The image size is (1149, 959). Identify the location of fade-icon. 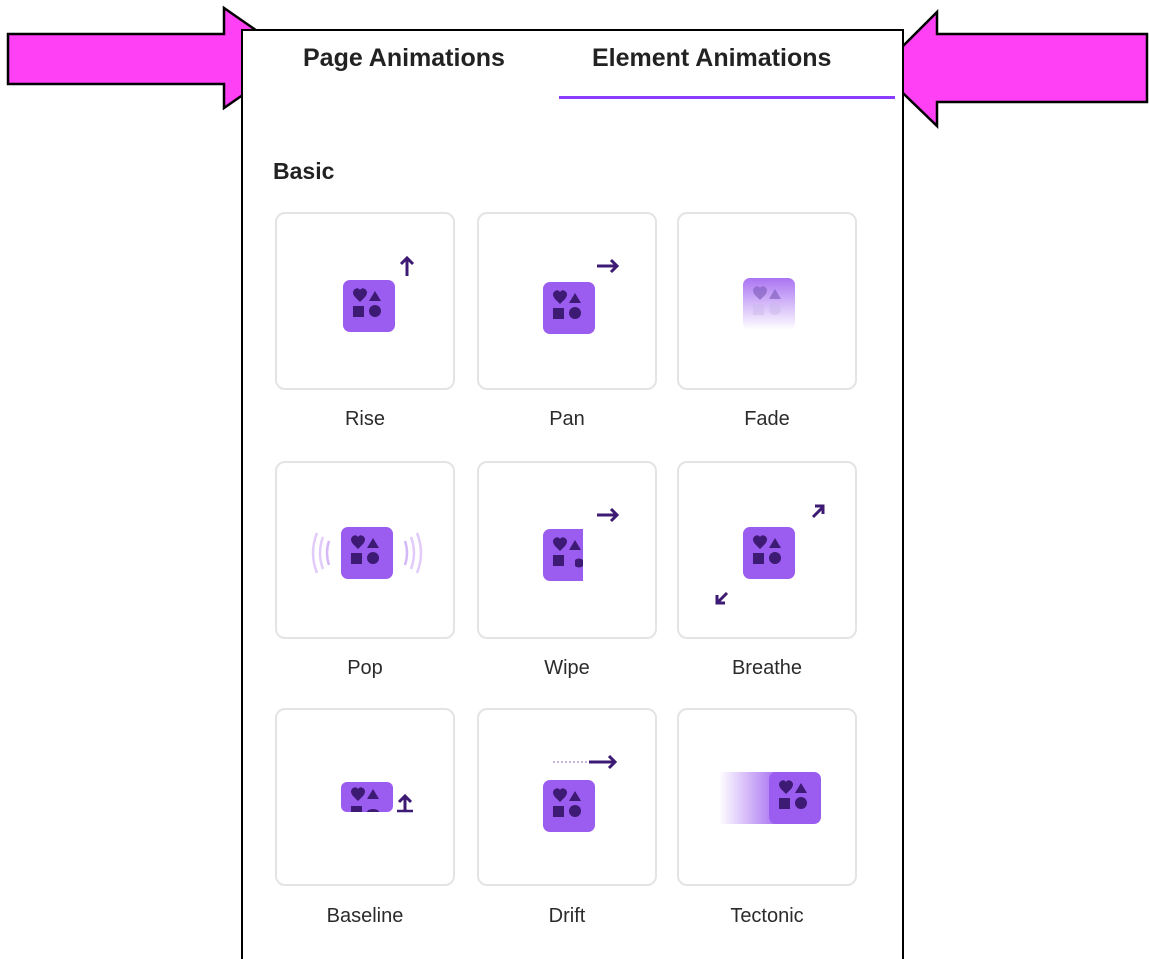
(769, 303).